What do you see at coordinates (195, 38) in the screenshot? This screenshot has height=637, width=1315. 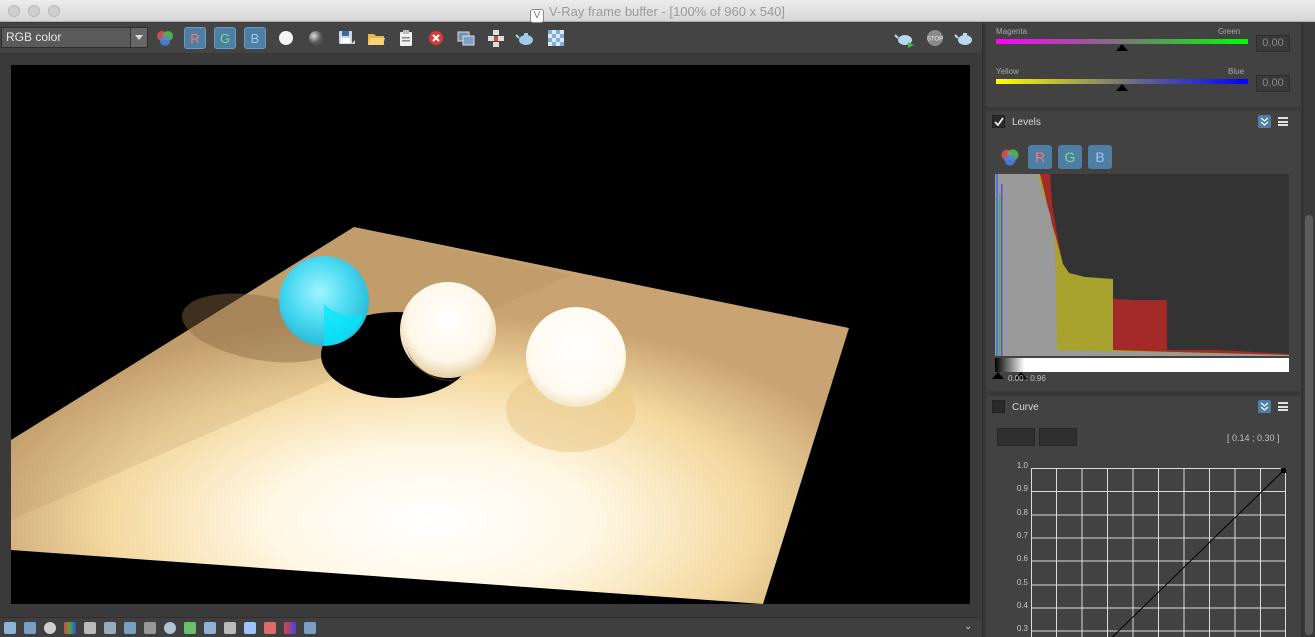 I see `red-channel-button: R` at bounding box center [195, 38].